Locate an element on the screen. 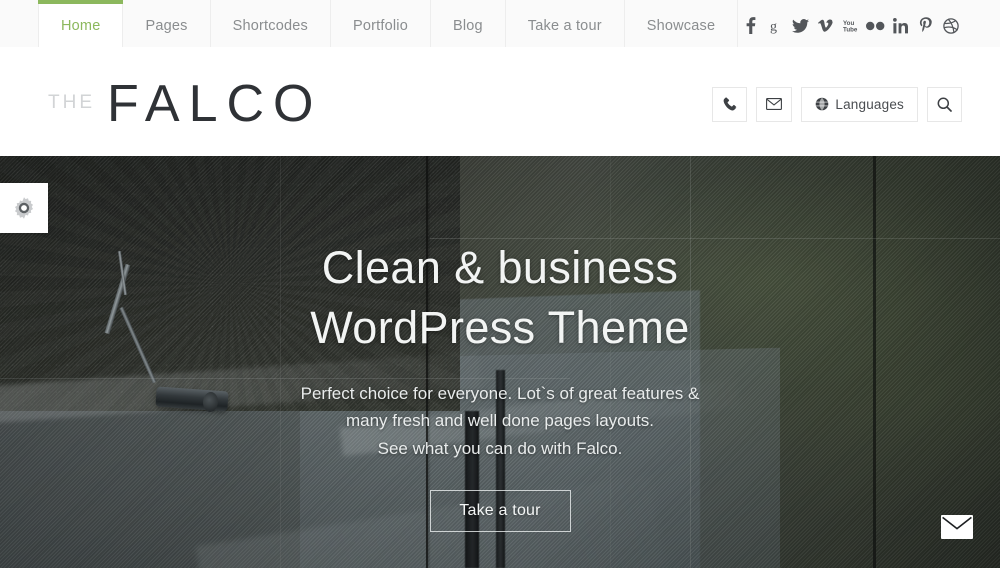  linkedin-icon is located at coordinates (900, 26).